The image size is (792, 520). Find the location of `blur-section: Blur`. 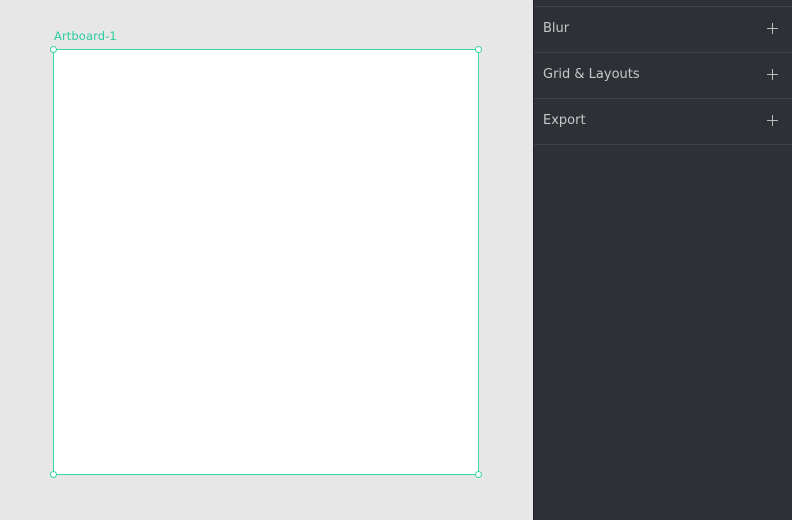

blur-section: Blur is located at coordinates (663, 30).